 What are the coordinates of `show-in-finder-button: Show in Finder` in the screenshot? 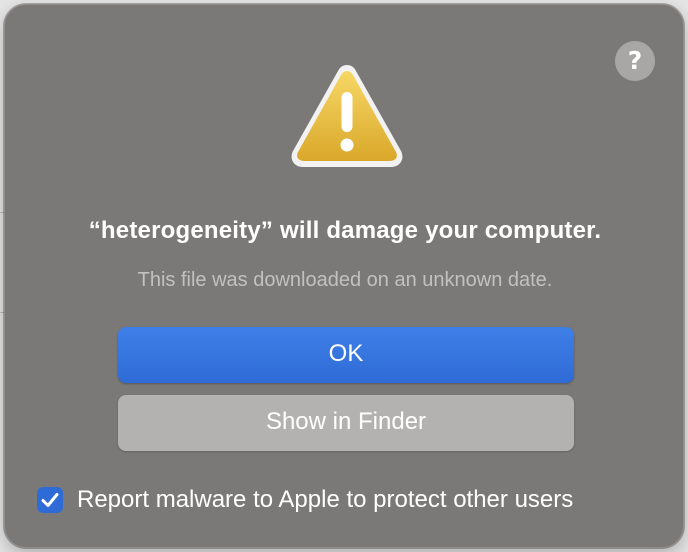 It's located at (346, 423).